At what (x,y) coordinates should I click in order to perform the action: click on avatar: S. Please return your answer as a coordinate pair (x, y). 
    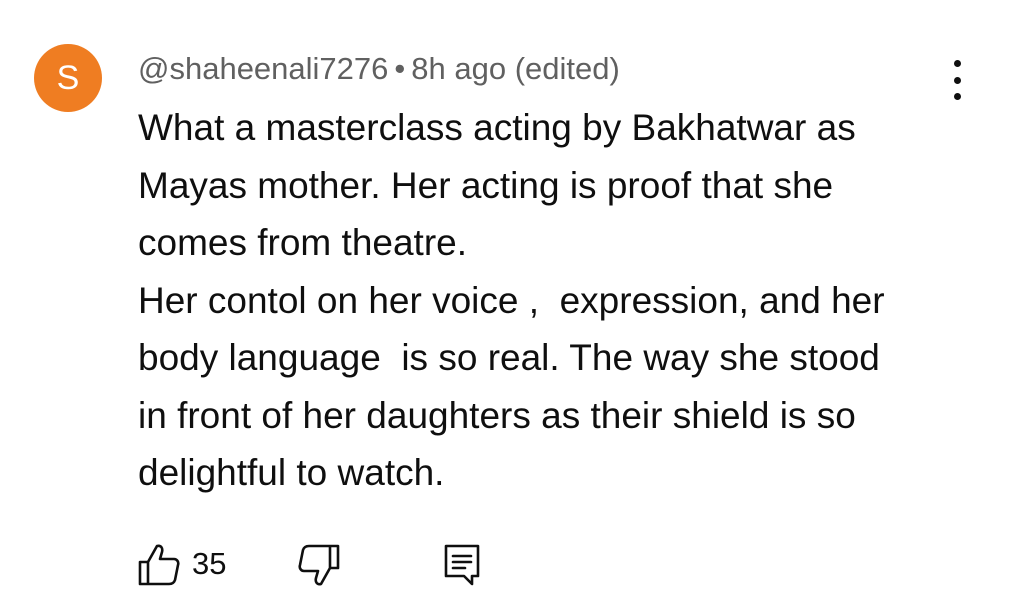
    Looking at the image, I should click on (68, 78).